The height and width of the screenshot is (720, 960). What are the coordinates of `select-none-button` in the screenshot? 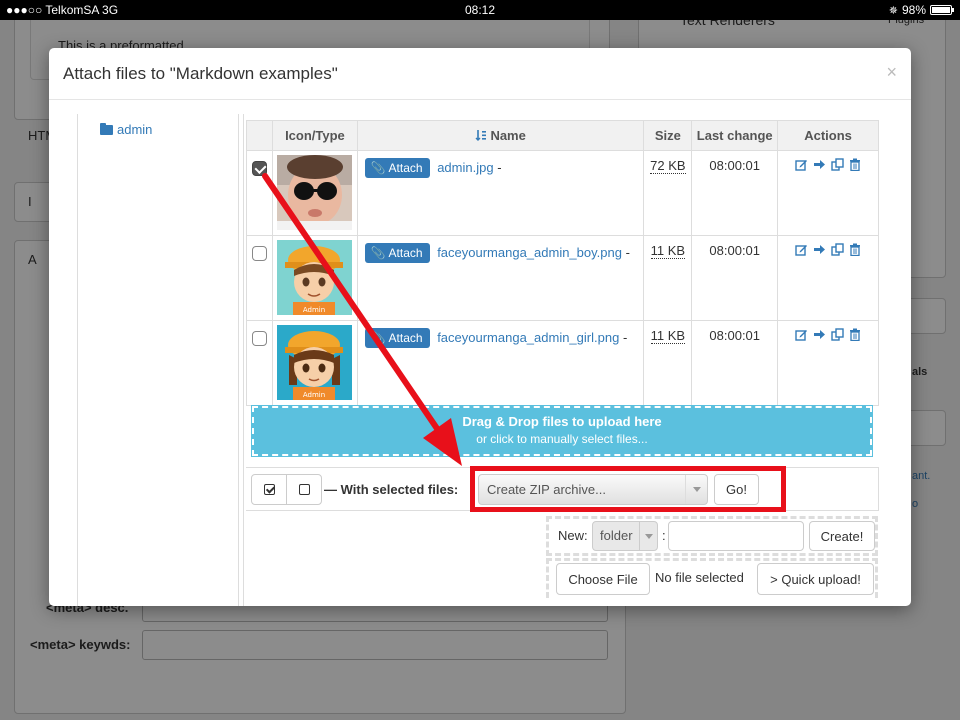 It's located at (304, 489).